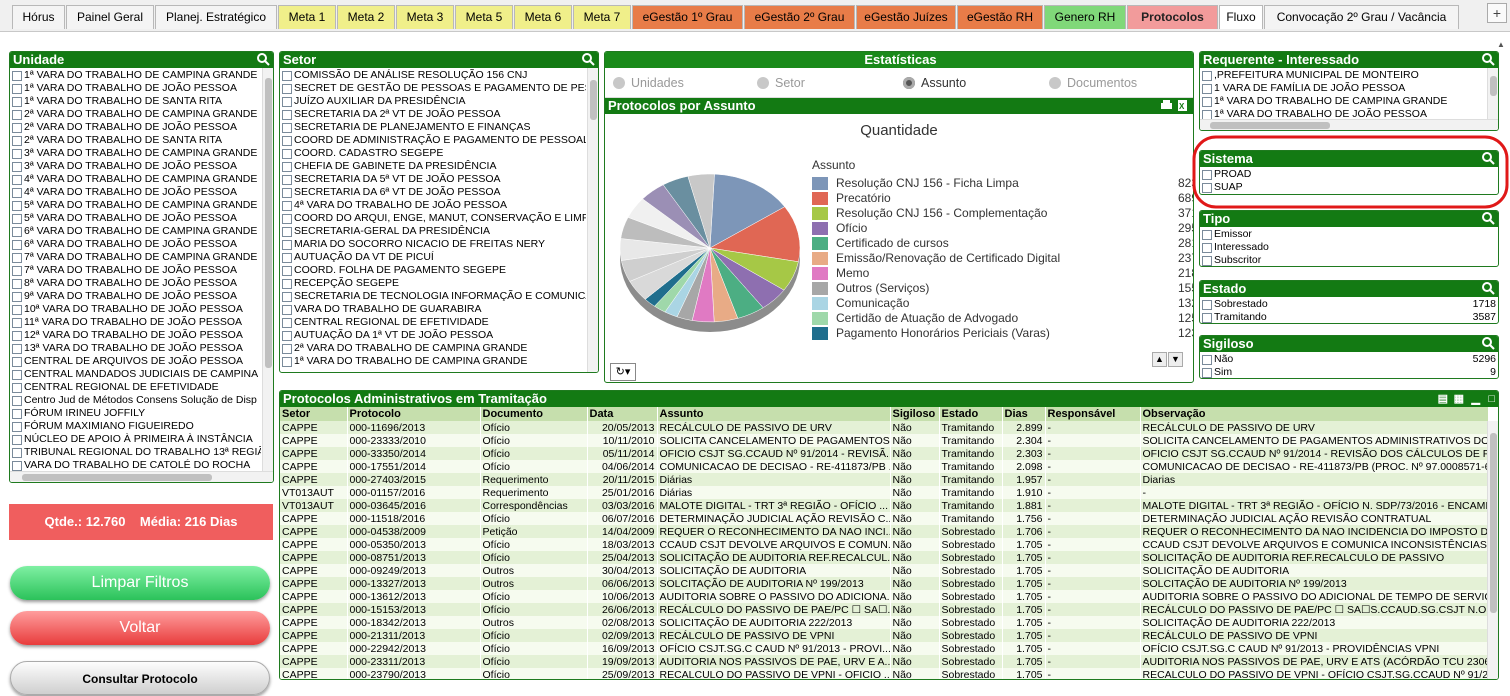  What do you see at coordinates (135, 179) in the screenshot?
I see `list-item: 4ª VARA DO TRABALHO DE CAMPINA GRANDE` at bounding box center [135, 179].